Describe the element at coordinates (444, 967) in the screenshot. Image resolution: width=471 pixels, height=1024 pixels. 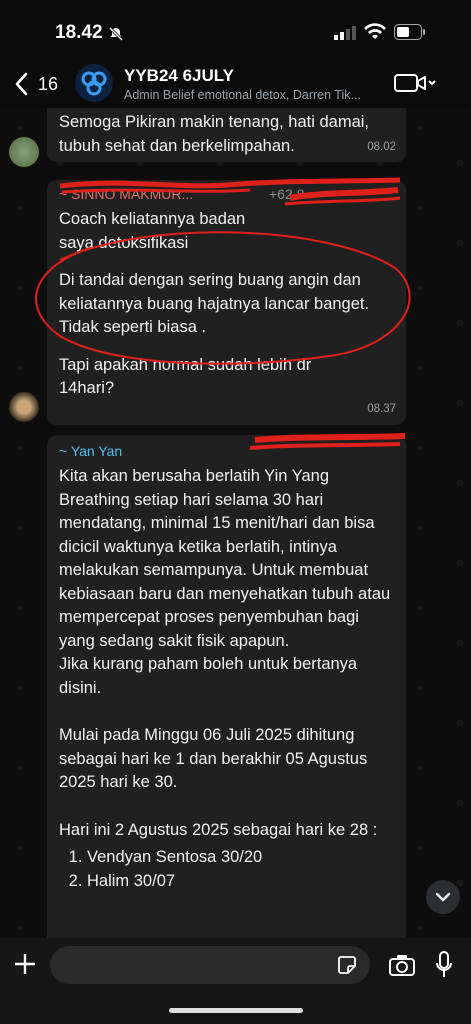
I see `microphone-icon` at that location.